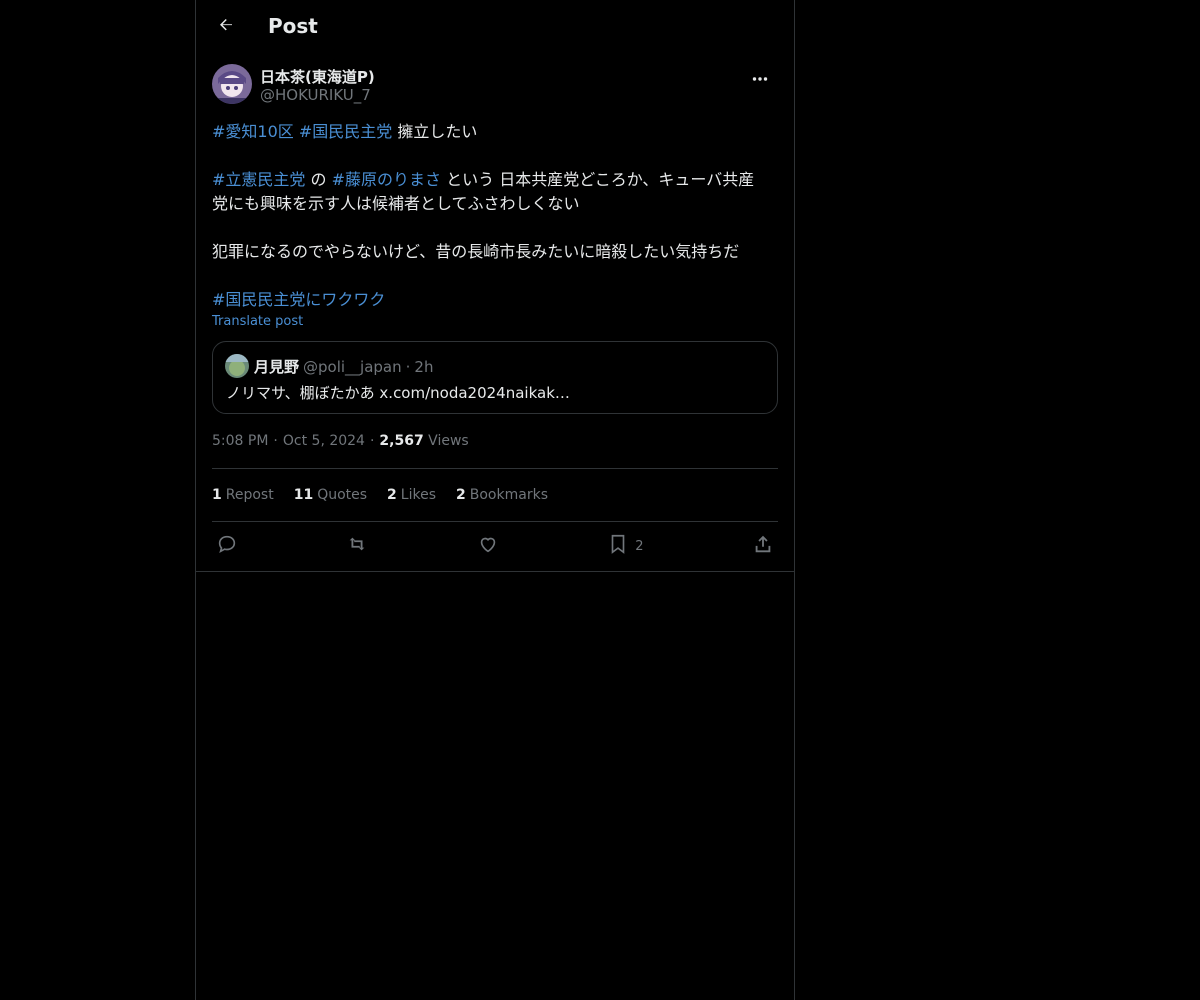  Describe the element at coordinates (352, 367) in the screenshot. I see `quote-author-handle: @poli__japan` at that location.